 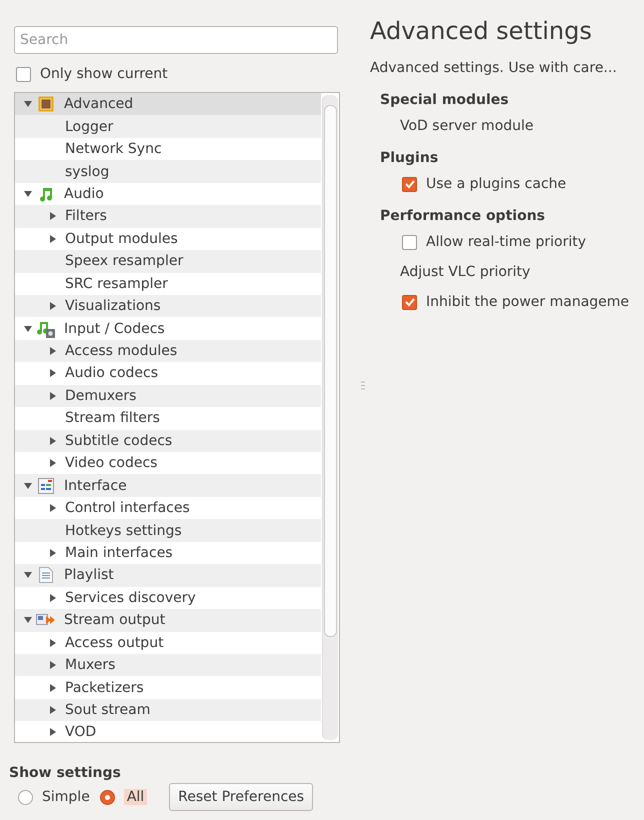 What do you see at coordinates (445, 100) in the screenshot?
I see `section-title: Special modules` at bounding box center [445, 100].